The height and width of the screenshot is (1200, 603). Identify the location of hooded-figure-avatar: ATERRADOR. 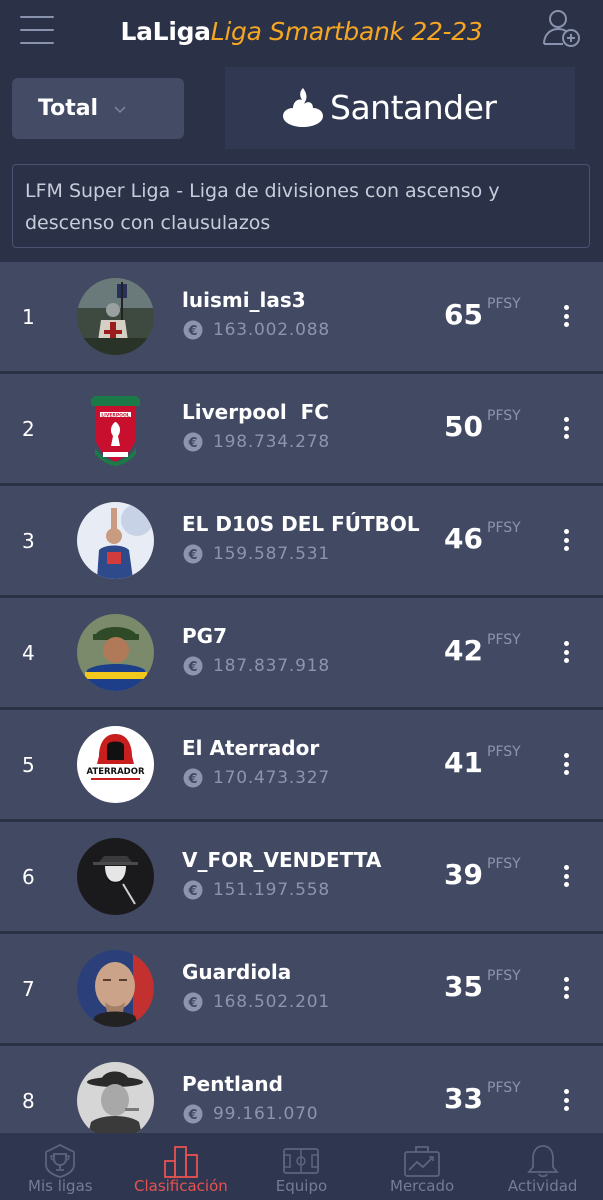
(115, 764).